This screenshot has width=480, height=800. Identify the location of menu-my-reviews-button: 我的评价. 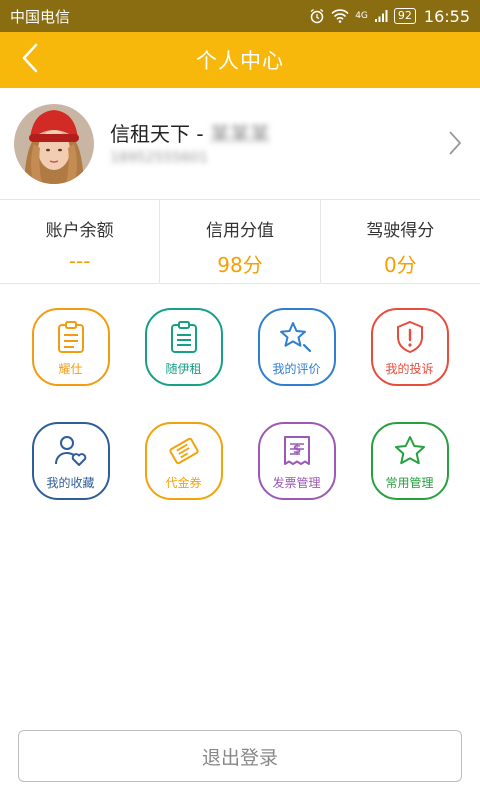
(296, 347).